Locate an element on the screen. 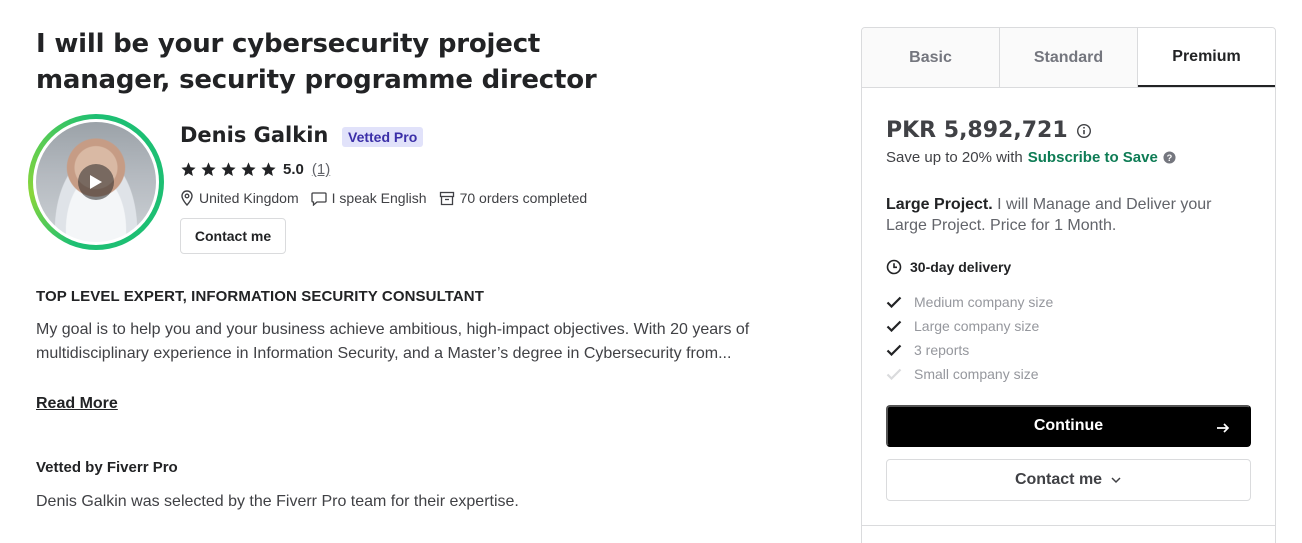  language-item: I speak English is located at coordinates (368, 198).